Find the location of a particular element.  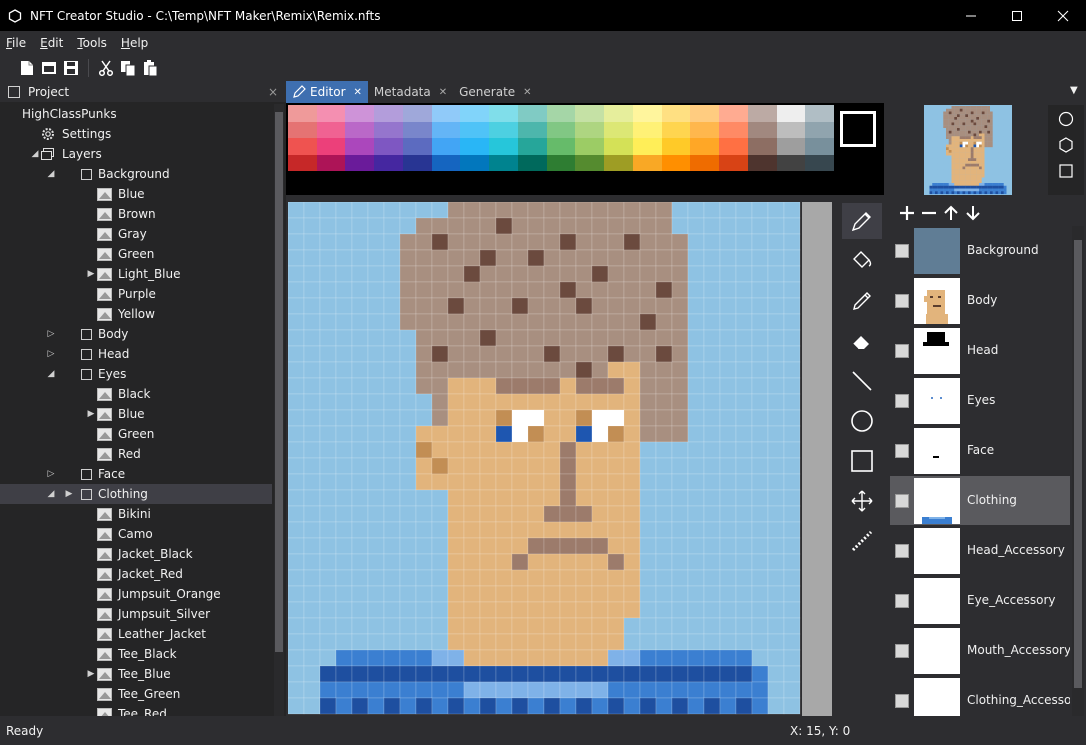

tree-item: Jumpsuit_Orange is located at coordinates (136, 594).